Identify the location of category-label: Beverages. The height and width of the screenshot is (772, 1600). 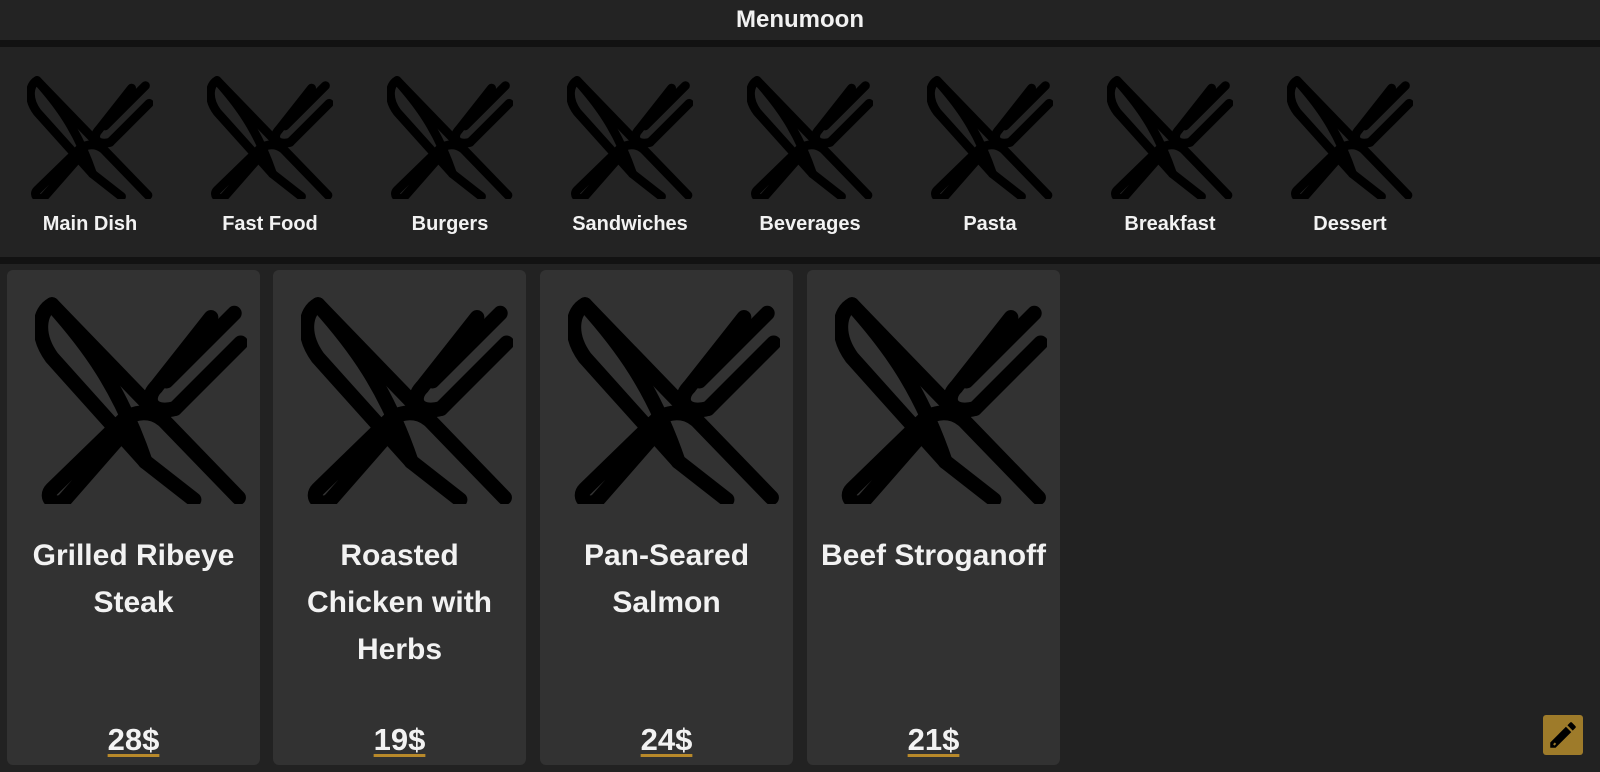
(810, 224).